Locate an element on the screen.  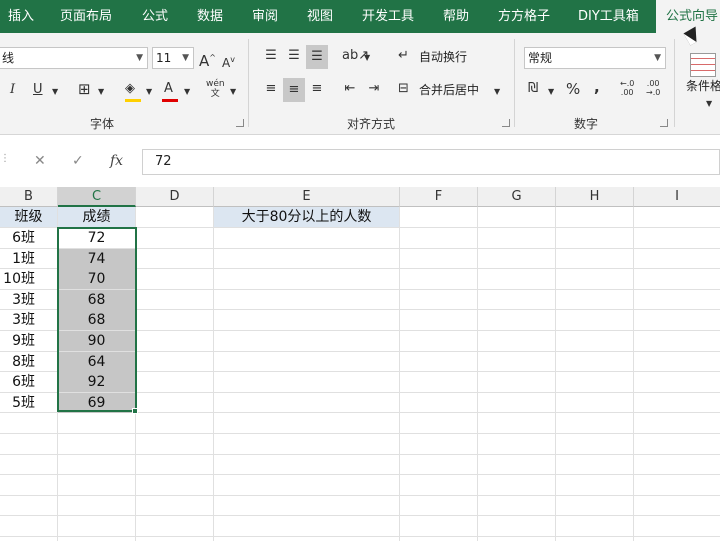
tab-help: 帮助 is located at coordinates (456, 16).